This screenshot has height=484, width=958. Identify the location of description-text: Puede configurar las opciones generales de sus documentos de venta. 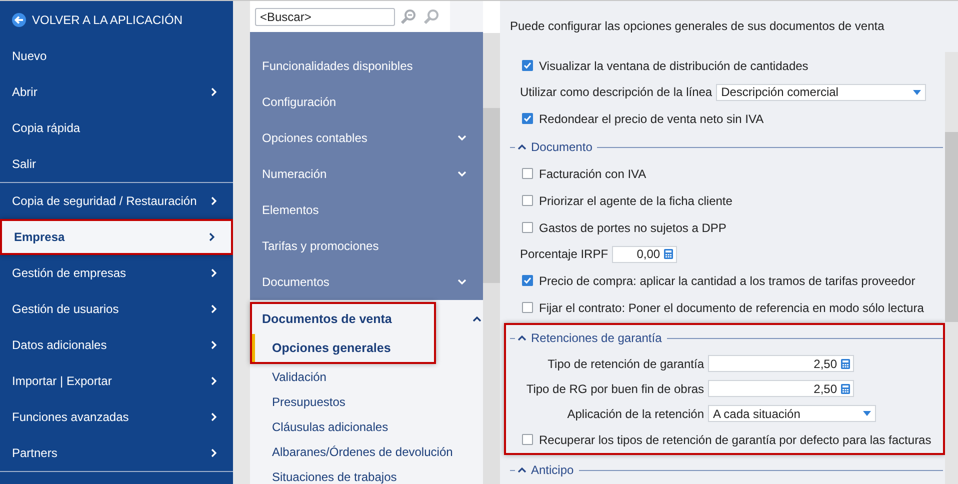
(698, 27).